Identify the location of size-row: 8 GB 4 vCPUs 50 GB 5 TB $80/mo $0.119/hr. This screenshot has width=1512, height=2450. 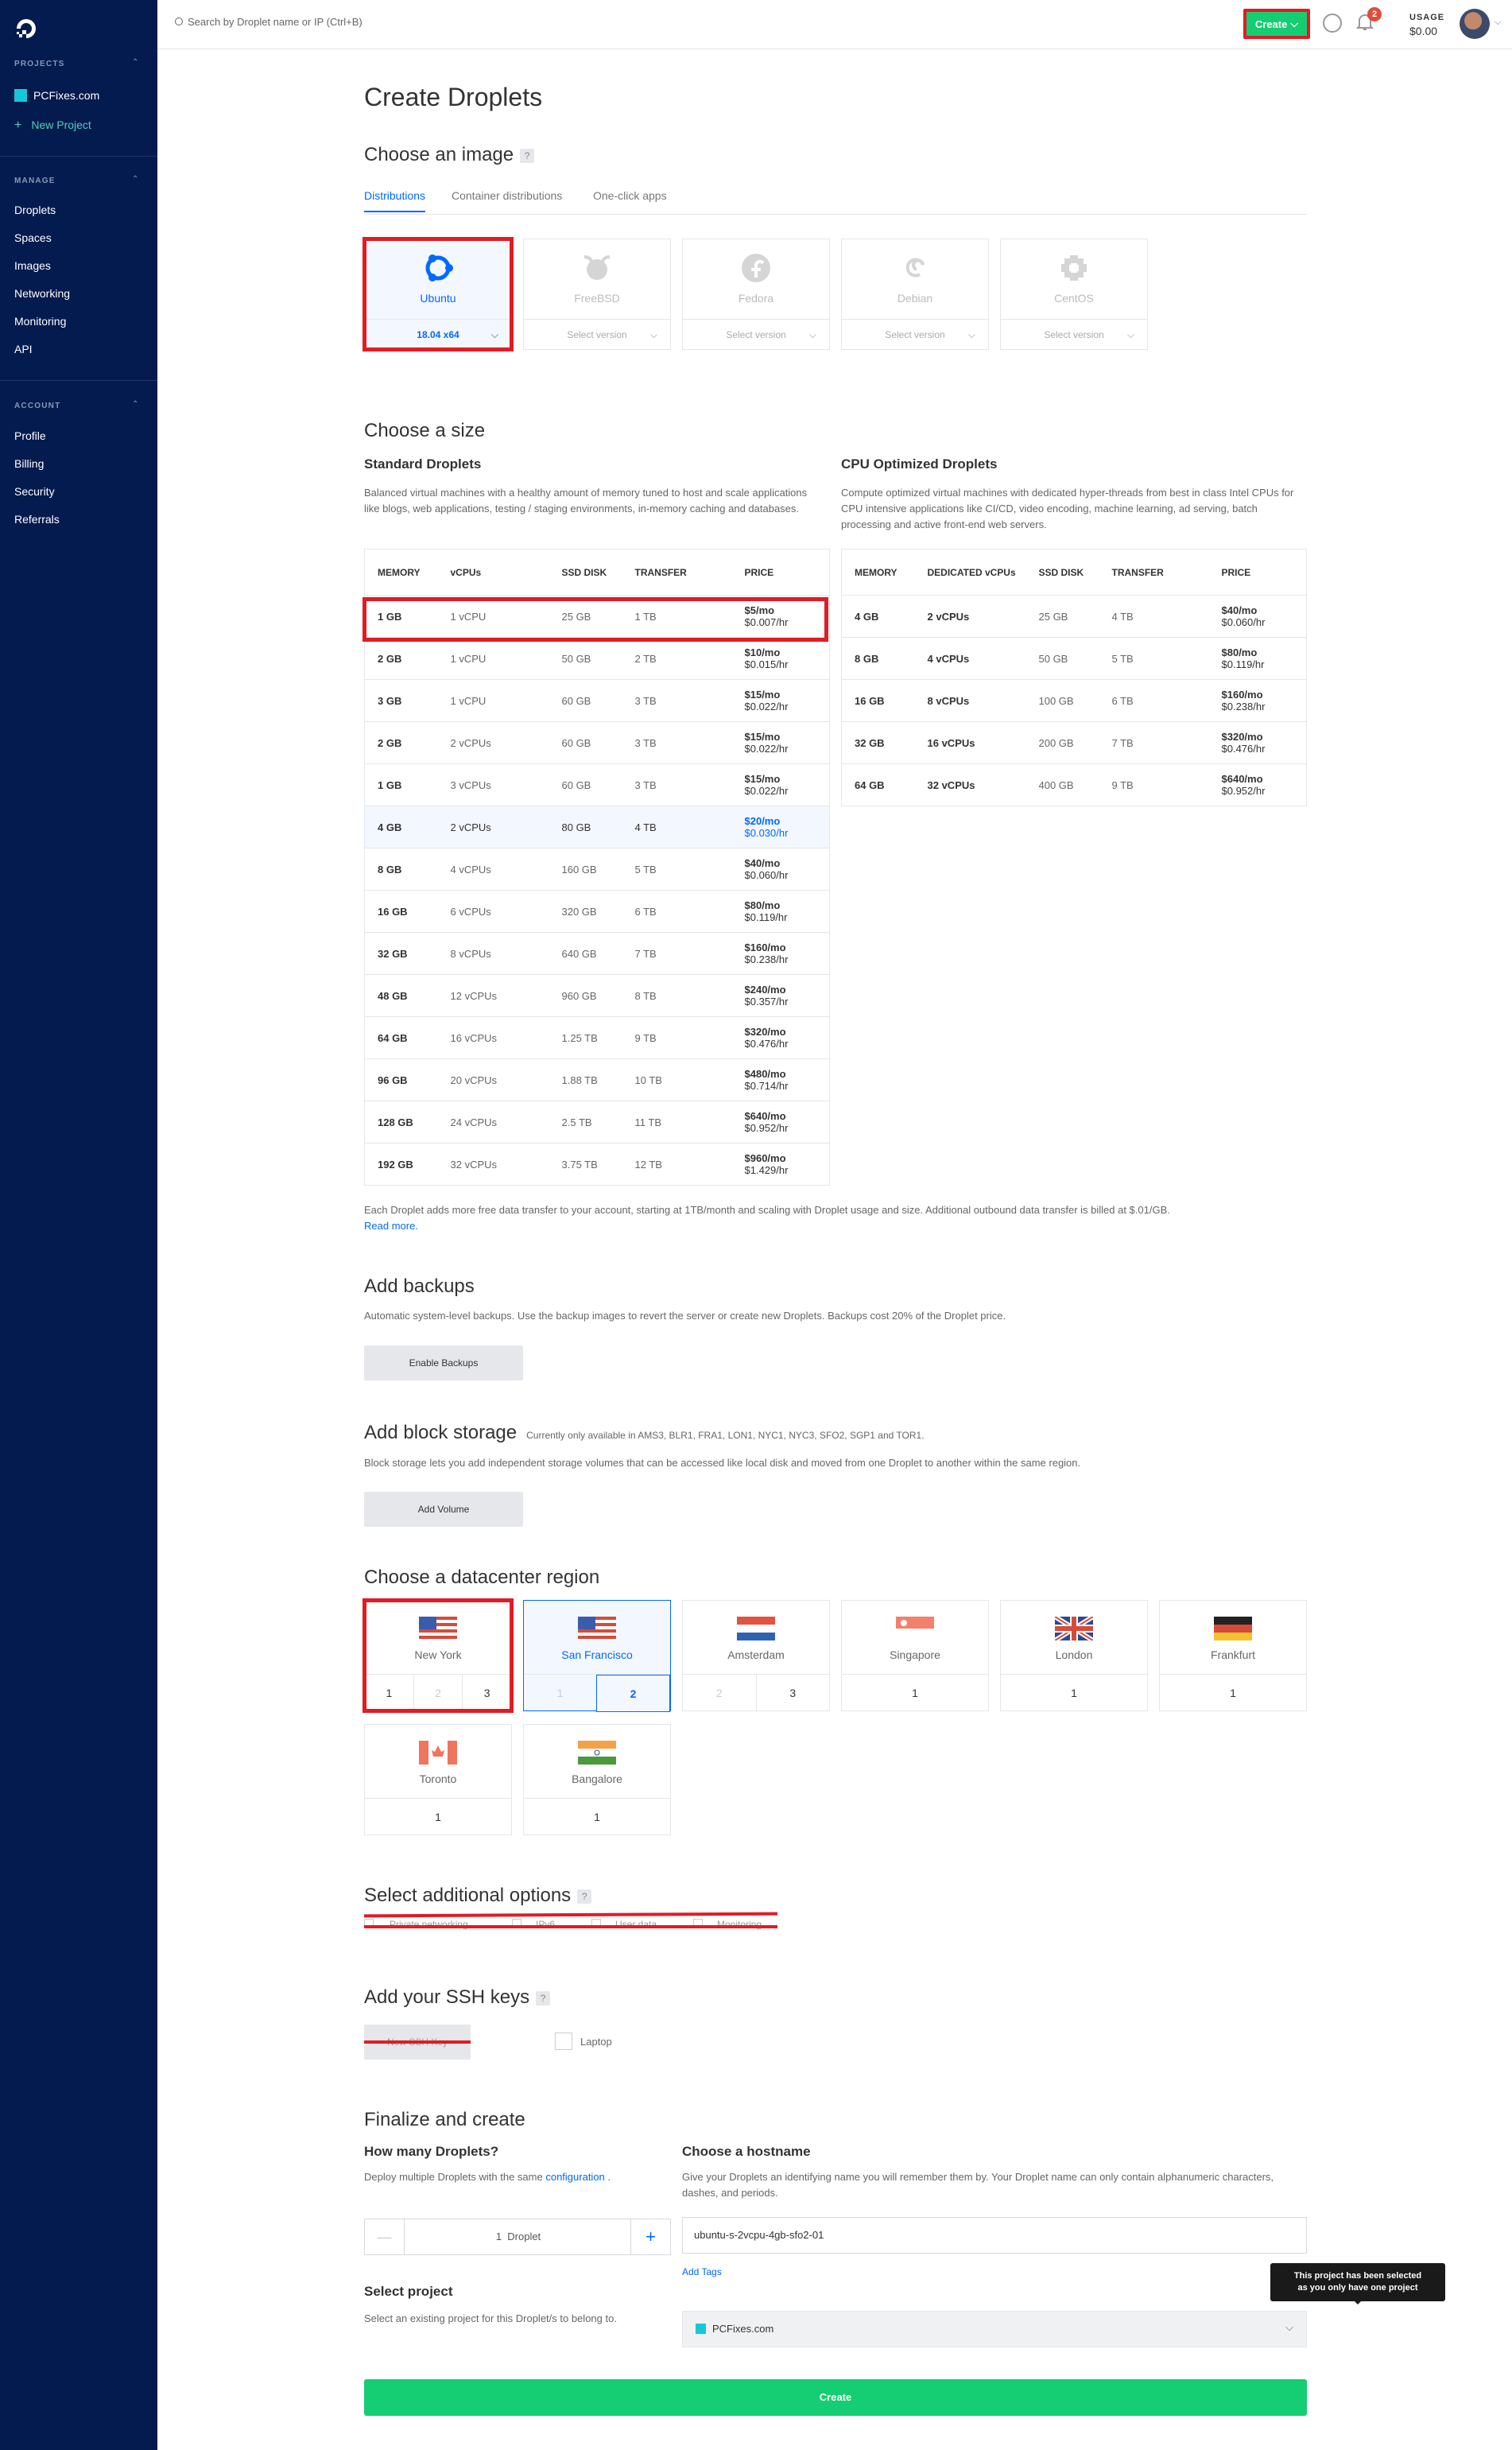
(1074, 658).